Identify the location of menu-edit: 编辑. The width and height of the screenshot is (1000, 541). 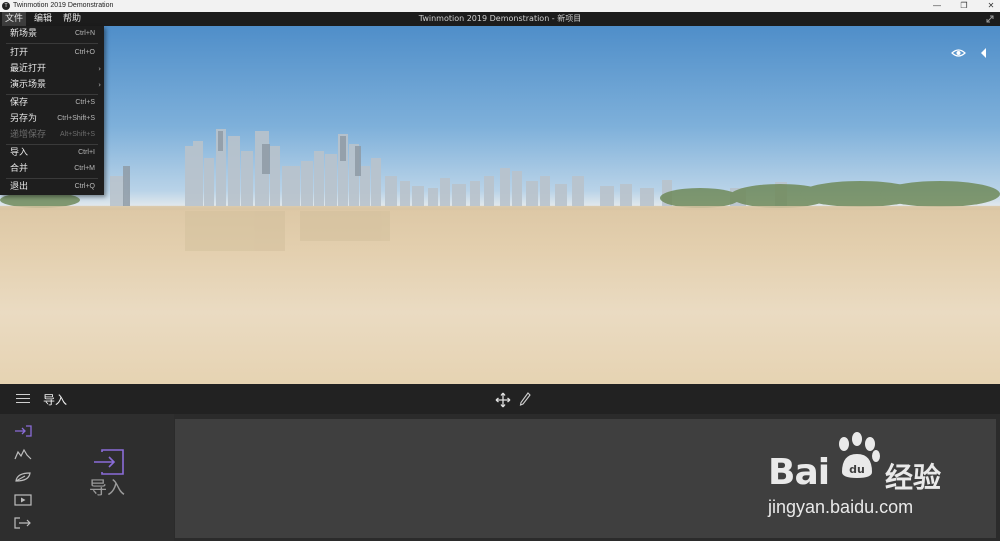
(43, 19).